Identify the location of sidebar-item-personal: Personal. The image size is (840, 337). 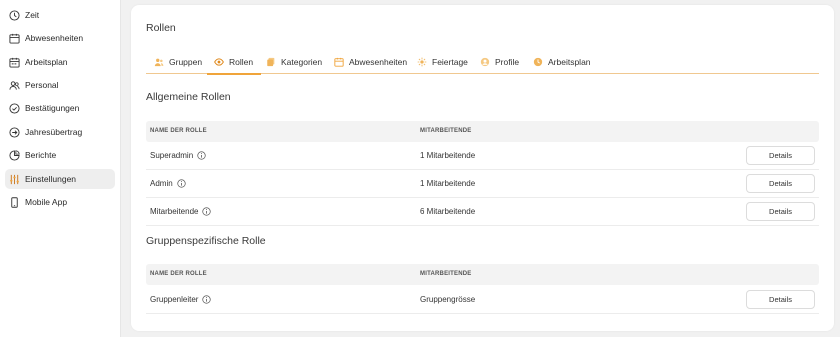
(60, 85).